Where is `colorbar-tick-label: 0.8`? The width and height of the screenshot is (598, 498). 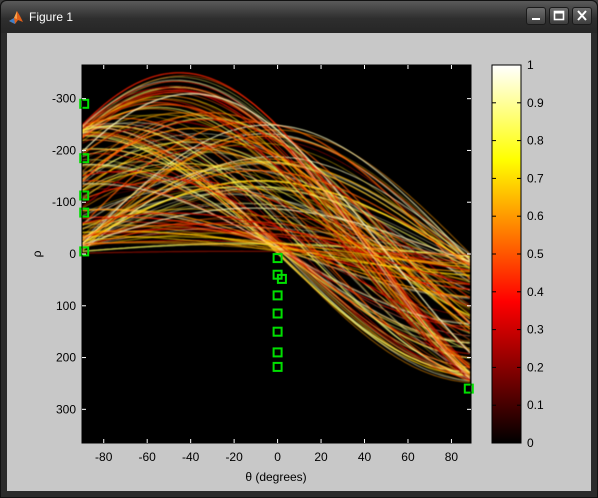 colorbar-tick-label: 0.8 is located at coordinates (535, 141).